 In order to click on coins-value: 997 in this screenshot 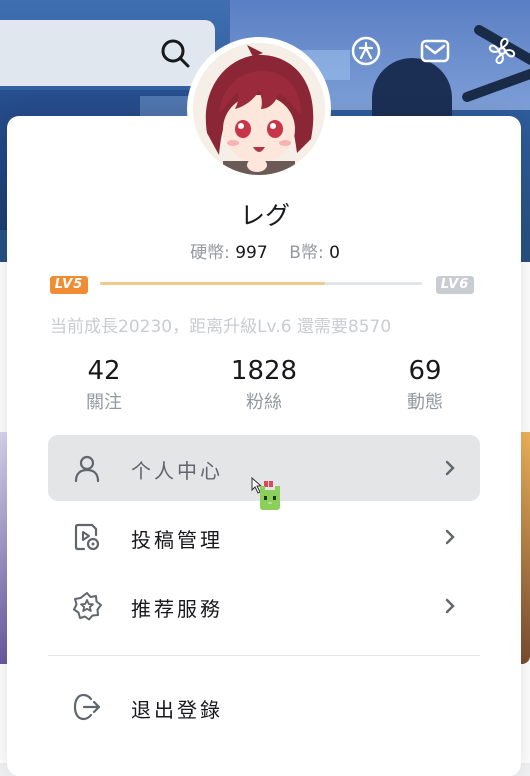, I will do `click(251, 253)`.